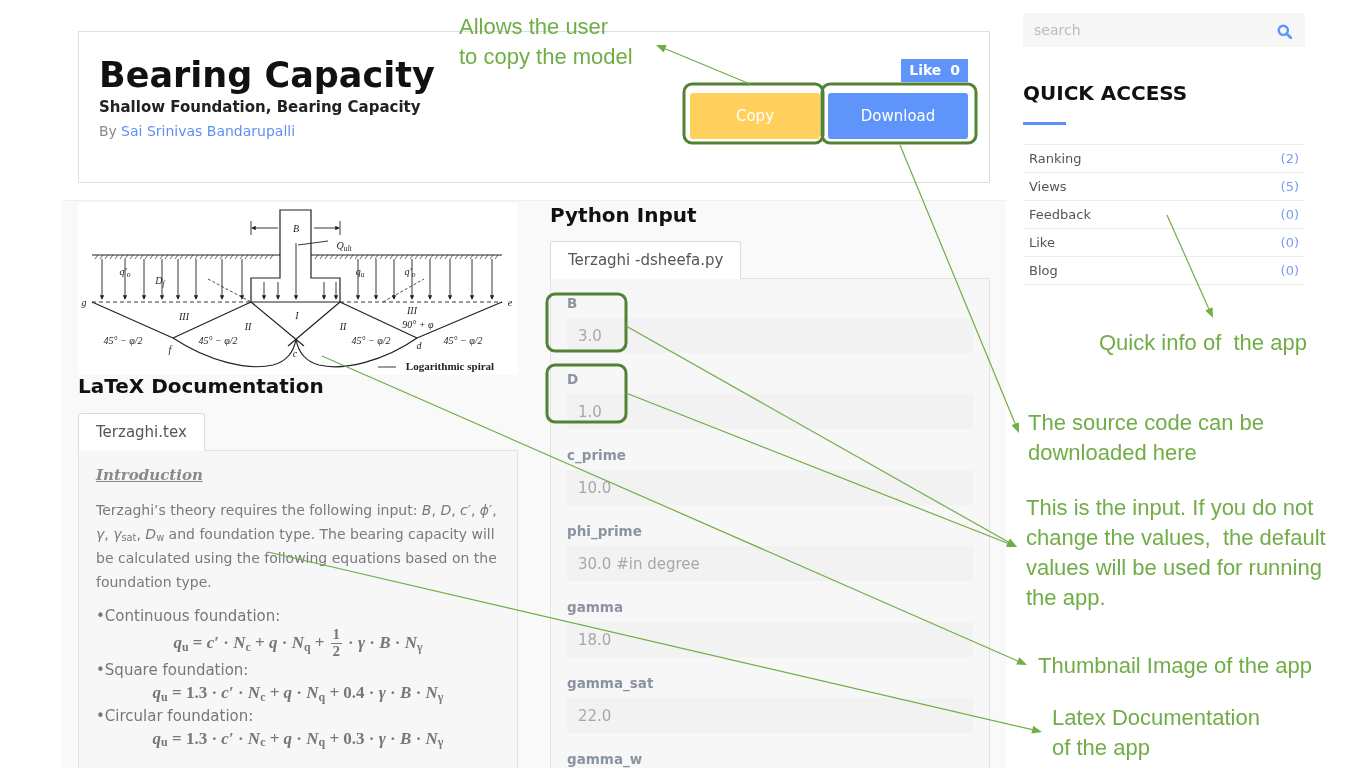 The image size is (1361, 768). I want to click on field-label: D, so click(573, 379).